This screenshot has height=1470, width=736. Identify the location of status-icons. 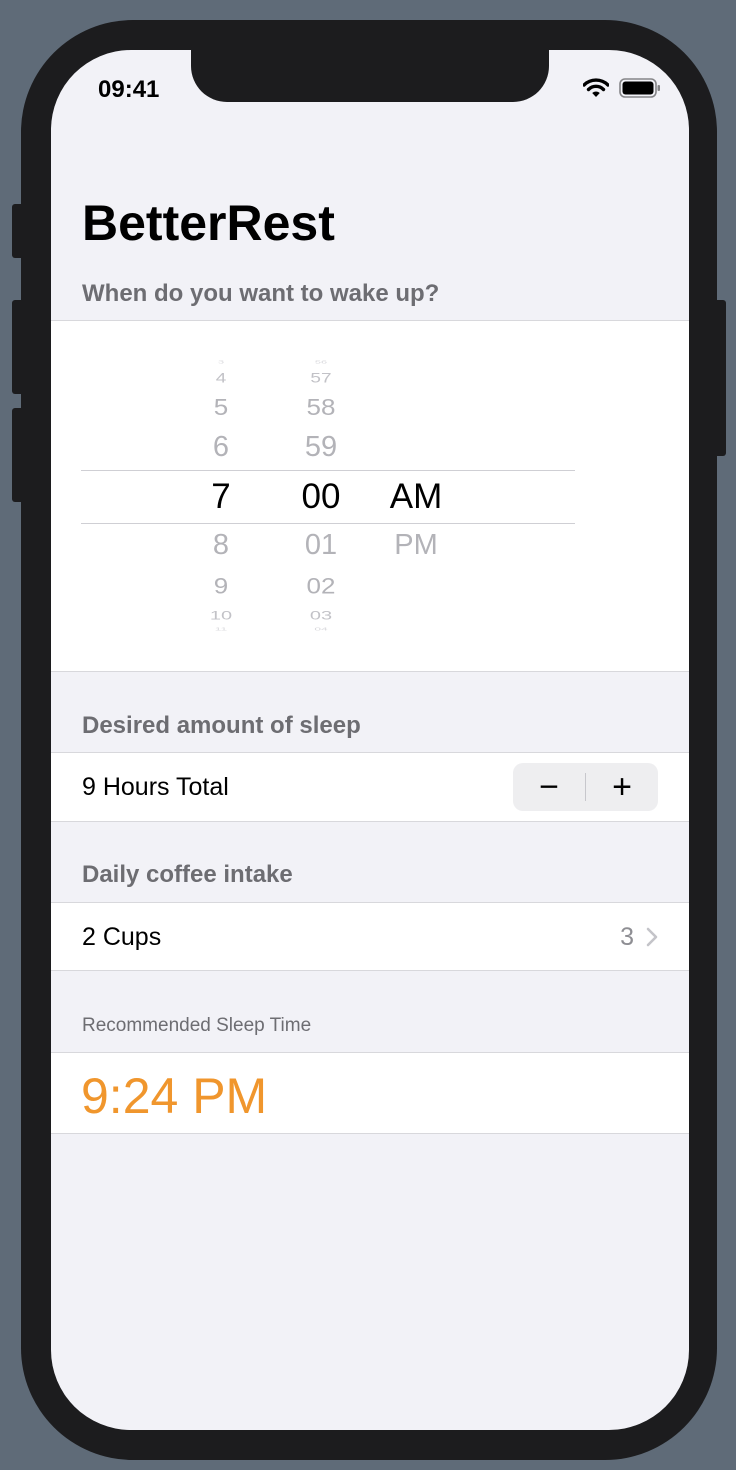
(622, 88).